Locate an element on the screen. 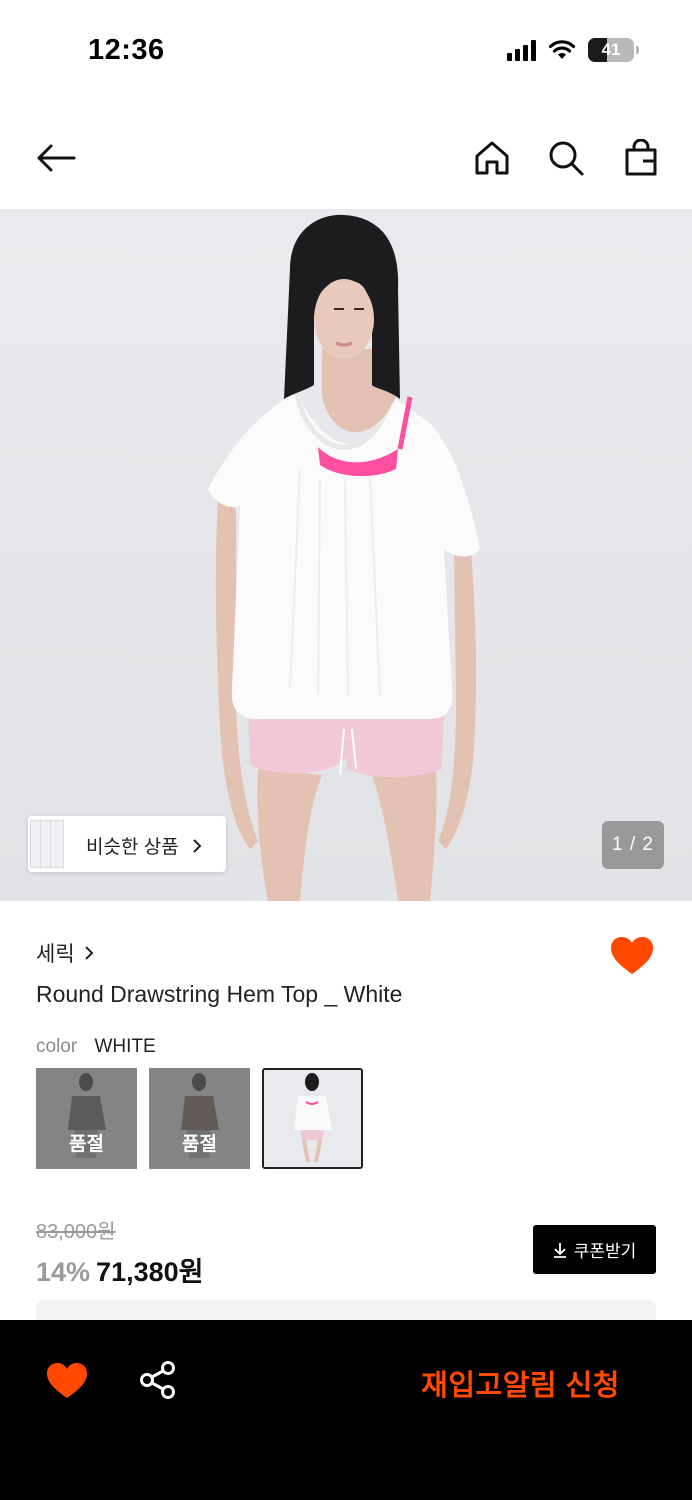 Image resolution: width=692 pixels, height=1500 pixels. back-arrow-icon is located at coordinates (56, 158).